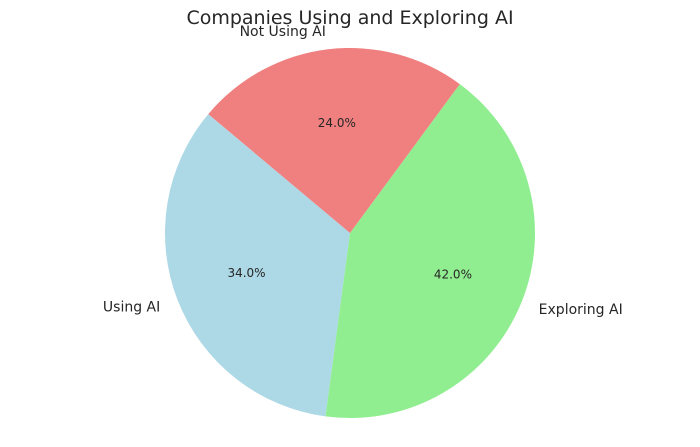 The width and height of the screenshot is (700, 447). What do you see at coordinates (131, 308) in the screenshot?
I see `slice-label-using-ai: Using AI` at bounding box center [131, 308].